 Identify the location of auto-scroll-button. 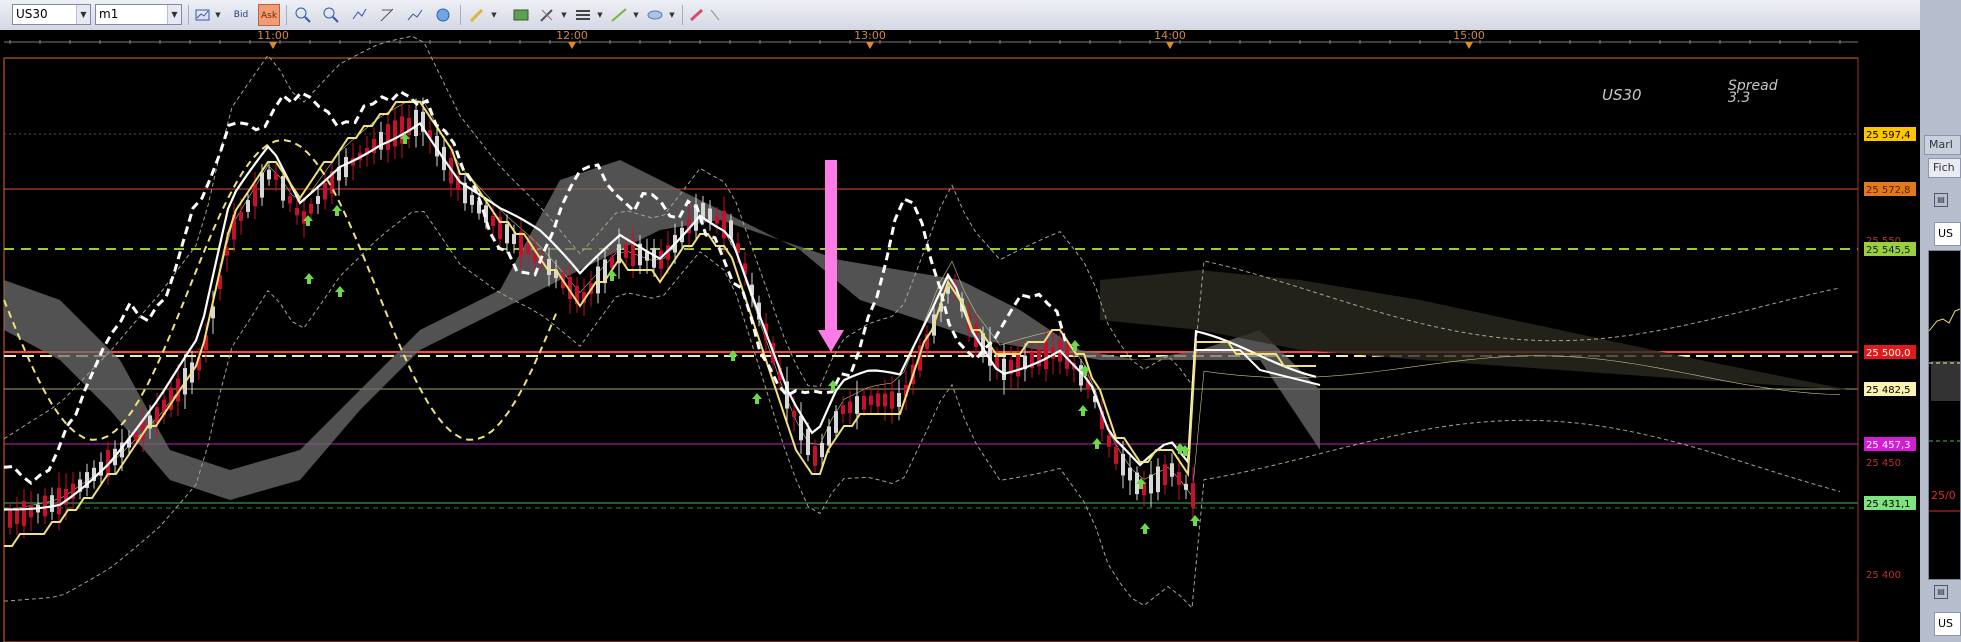
(359, 15).